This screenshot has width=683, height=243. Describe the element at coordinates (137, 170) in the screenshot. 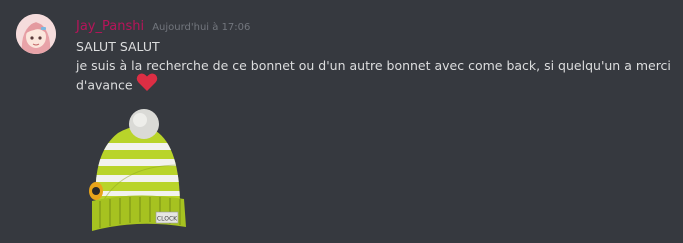

I see `beanie-image: CLOCK` at that location.